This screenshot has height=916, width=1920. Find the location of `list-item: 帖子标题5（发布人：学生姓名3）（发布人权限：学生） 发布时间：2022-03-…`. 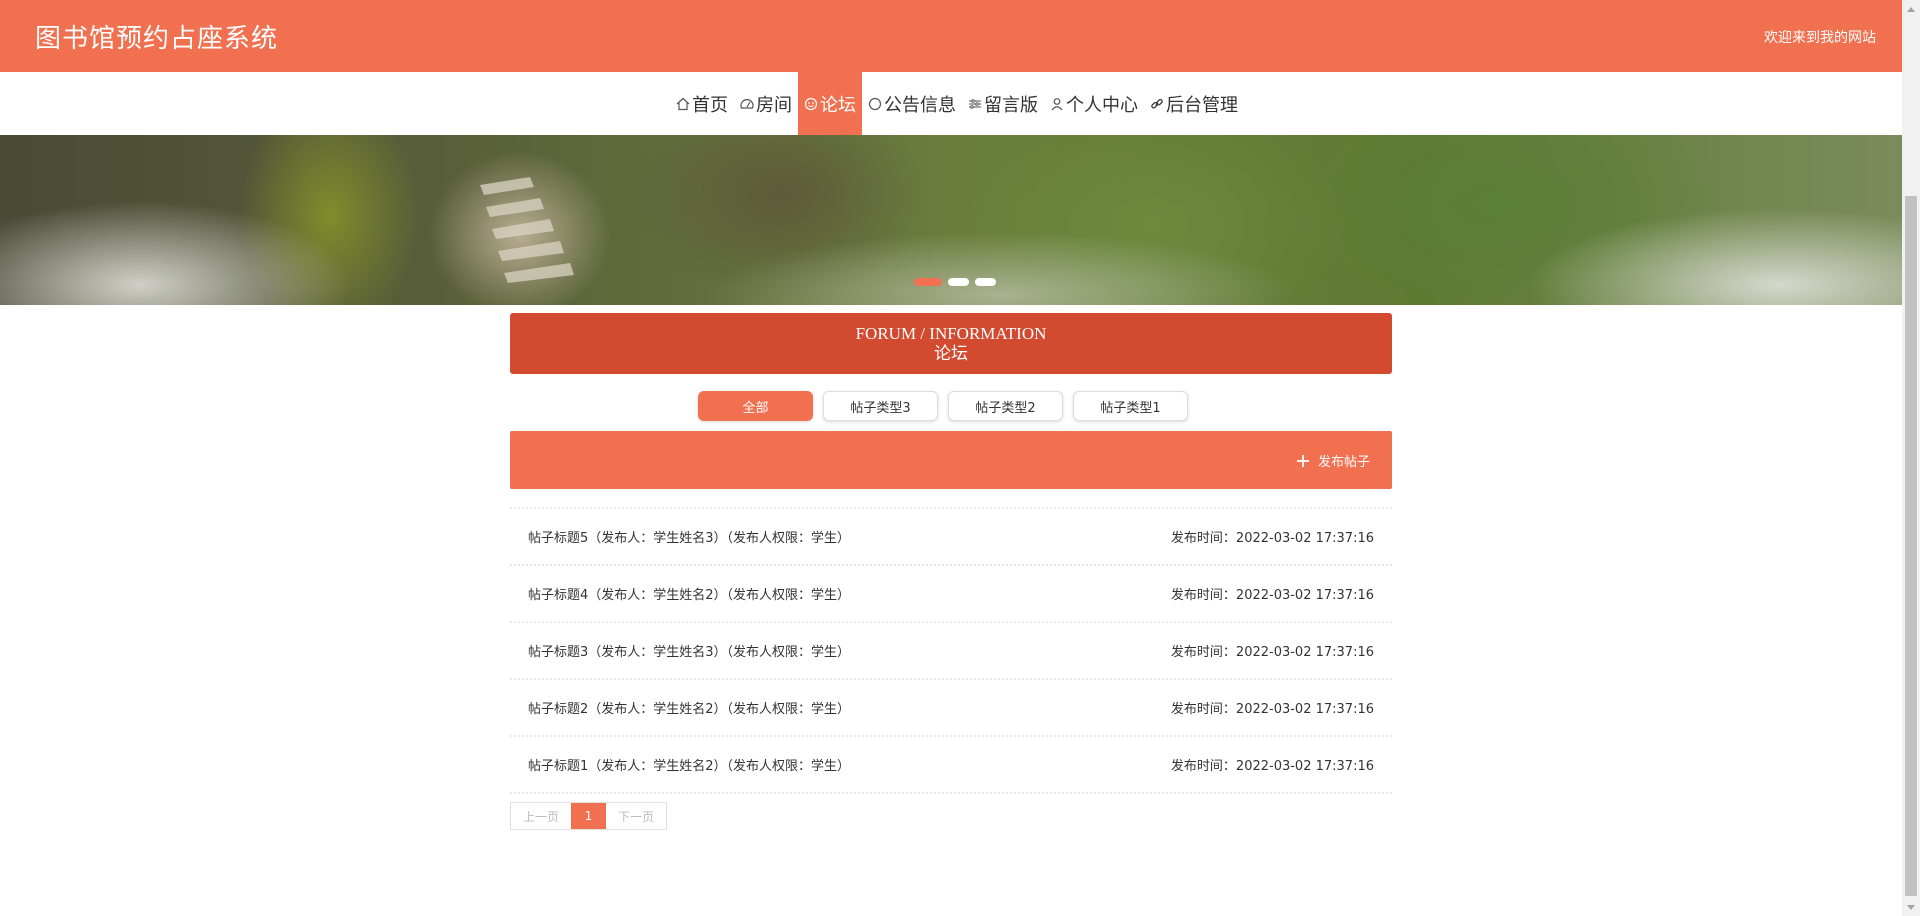

list-item: 帖子标题5（发布人：学生姓名3）（发布人权限：学生） 发布时间：2022-03-… is located at coordinates (951, 535).